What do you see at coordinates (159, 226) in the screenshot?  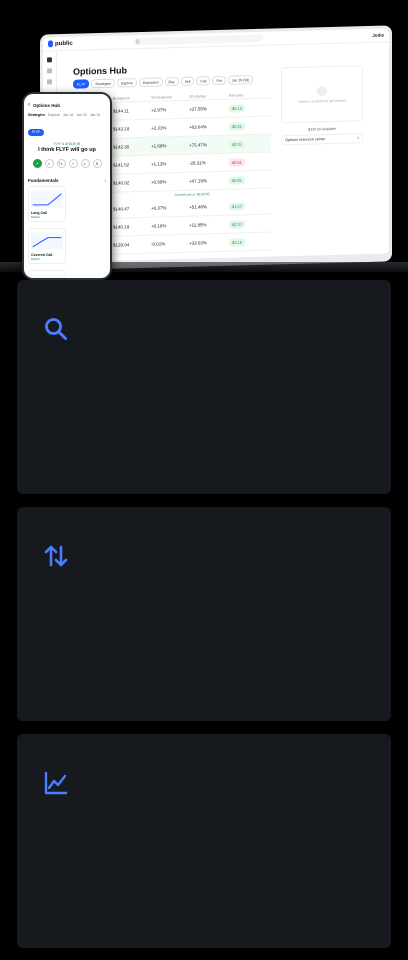 I see `cell-to-be: +0.16%` at bounding box center [159, 226].